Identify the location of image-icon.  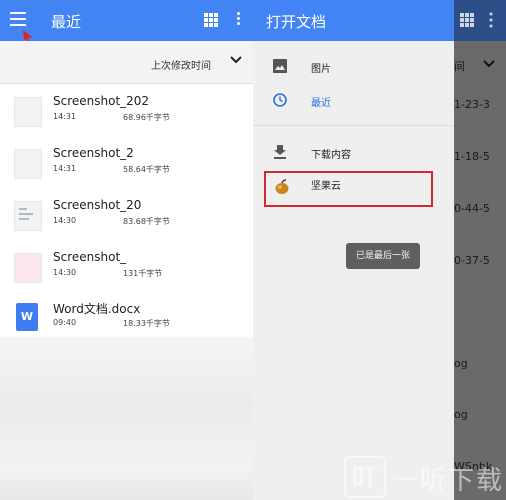
(280, 66).